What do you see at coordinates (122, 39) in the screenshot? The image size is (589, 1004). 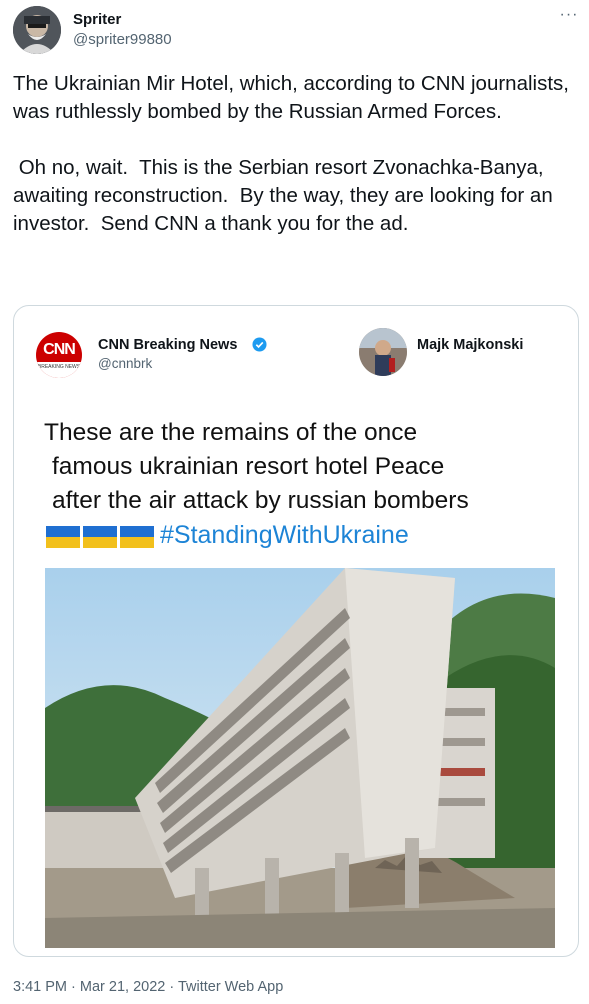 I see `author-handle: @spriter99880` at bounding box center [122, 39].